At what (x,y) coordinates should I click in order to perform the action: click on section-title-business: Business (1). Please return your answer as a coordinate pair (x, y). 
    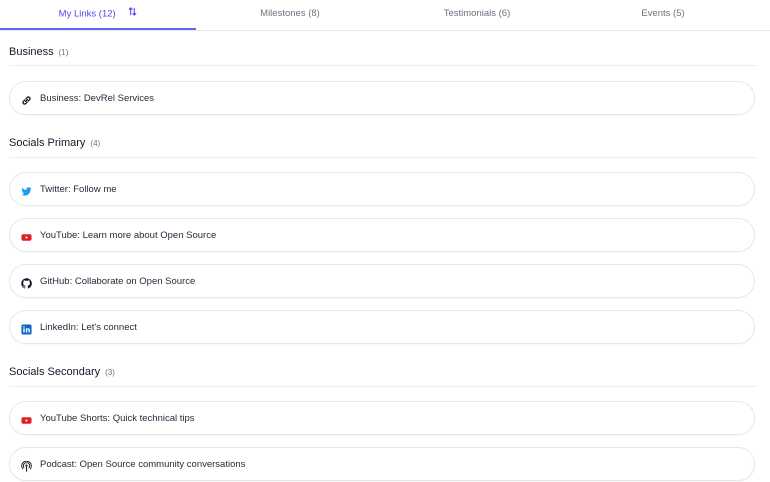
    Looking at the image, I should click on (38, 52).